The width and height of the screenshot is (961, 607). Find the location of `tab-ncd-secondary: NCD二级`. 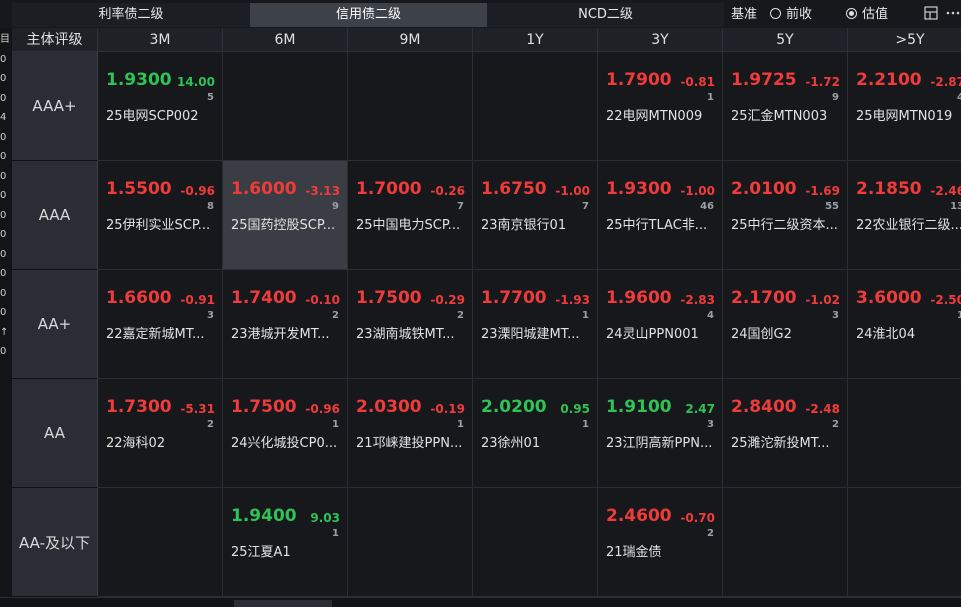

tab-ncd-secondary: NCD二级 is located at coordinates (605, 15).